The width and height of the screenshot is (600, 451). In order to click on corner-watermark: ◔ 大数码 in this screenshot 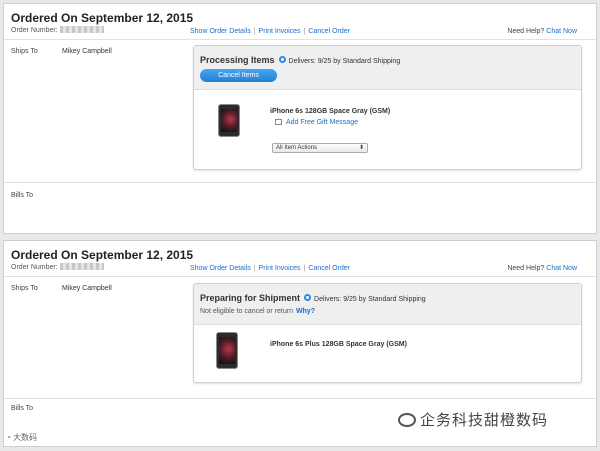, I will do `click(21, 437)`.